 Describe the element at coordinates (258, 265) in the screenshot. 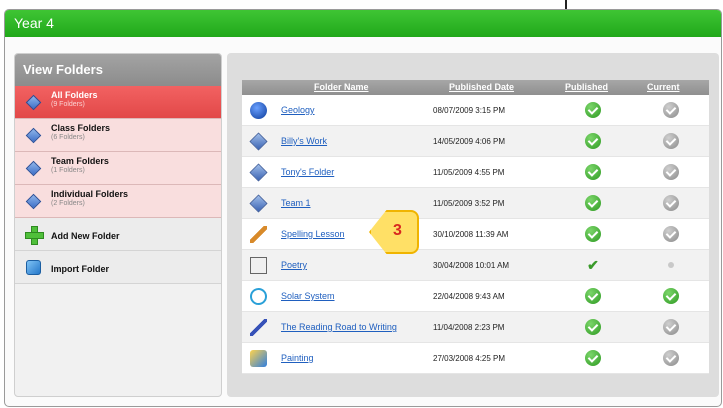

I see `blocks-icon` at that location.